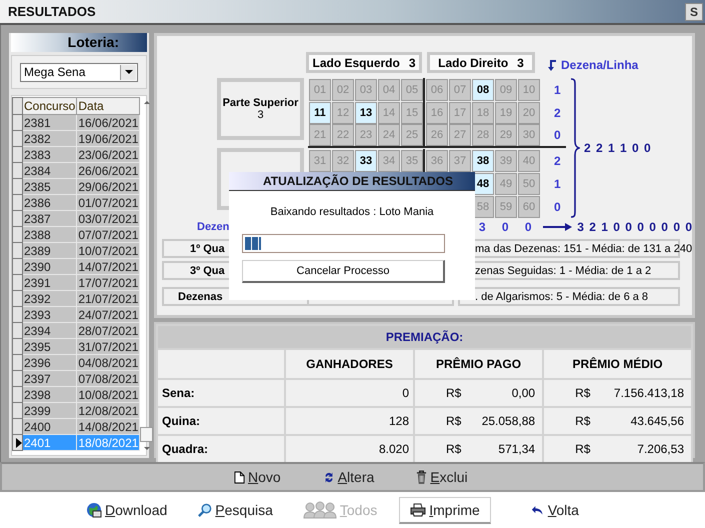 This screenshot has height=528, width=705. I want to click on number-cell: 31, so click(320, 161).